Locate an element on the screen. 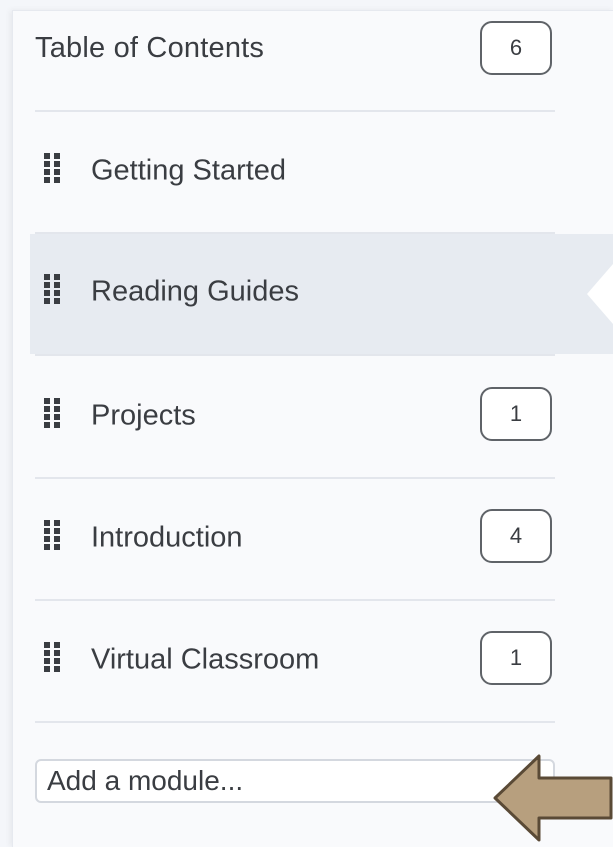  toc-header: Table of Contents 6 is located at coordinates (295, 60).